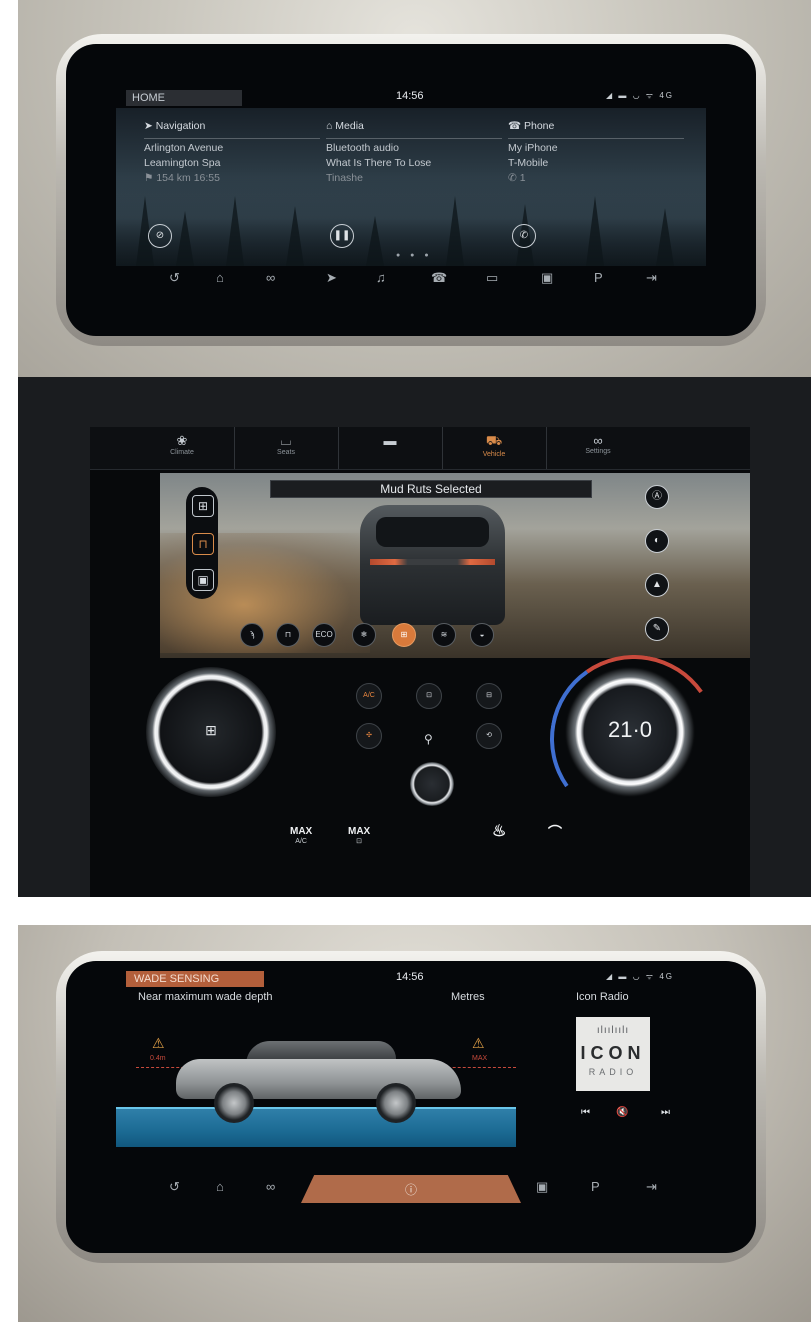  Describe the element at coordinates (598, 451) in the screenshot. I see `tab-settings-label: Settings` at that location.